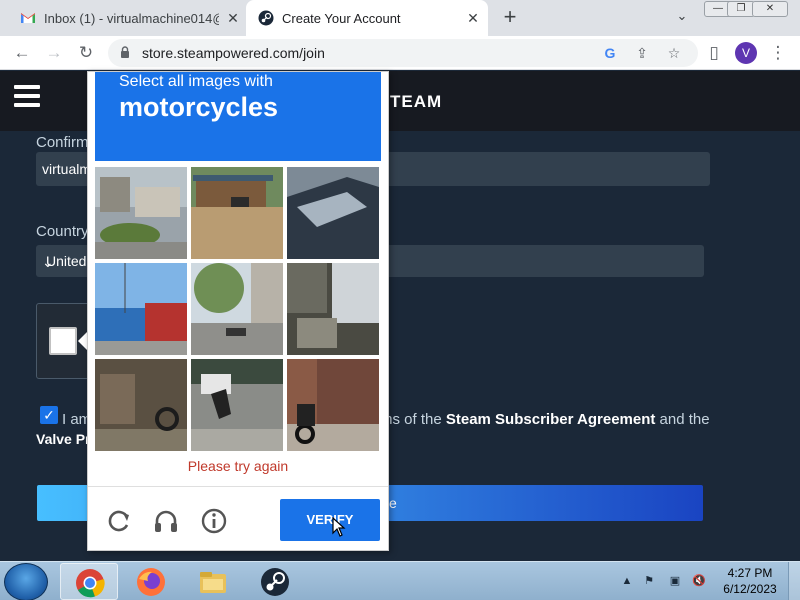 The height and width of the screenshot is (600, 800). I want to click on back-arrow-icon: ←, so click(22, 53).